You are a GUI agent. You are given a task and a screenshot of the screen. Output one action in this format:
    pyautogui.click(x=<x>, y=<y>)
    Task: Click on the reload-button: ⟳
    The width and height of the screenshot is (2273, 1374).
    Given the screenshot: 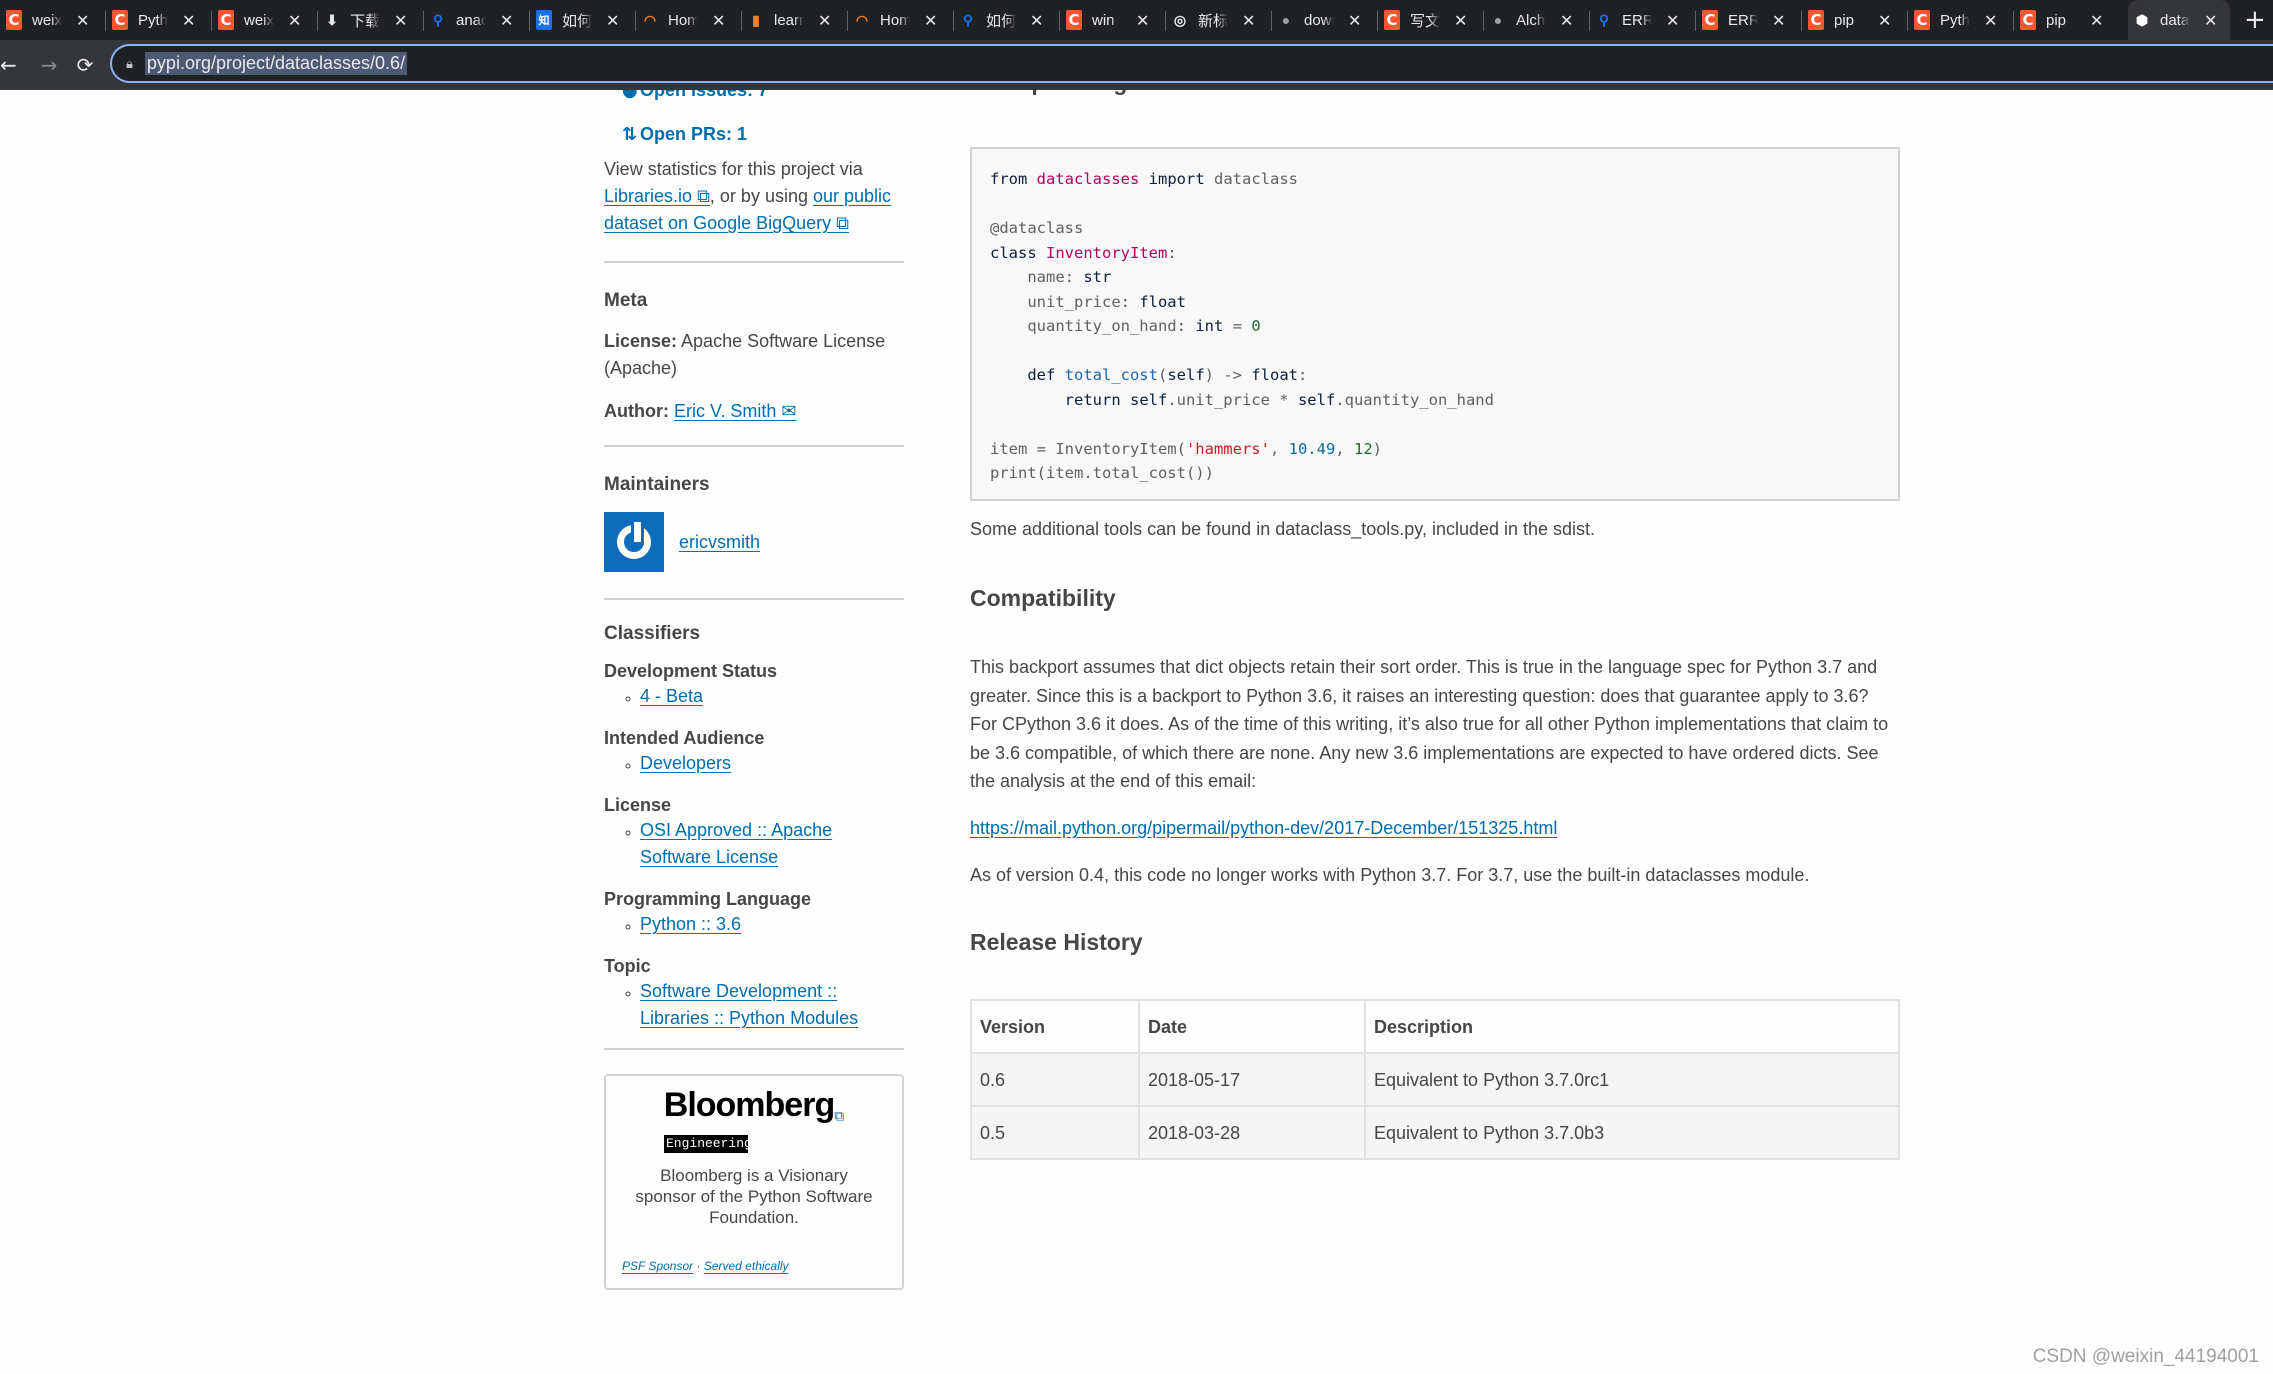 What is the action you would take?
    pyautogui.click(x=85, y=65)
    